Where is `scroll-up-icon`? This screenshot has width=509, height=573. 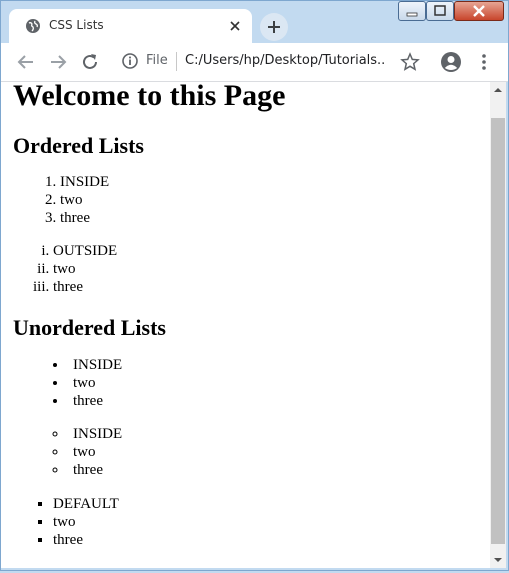 scroll-up-icon is located at coordinates (498, 90).